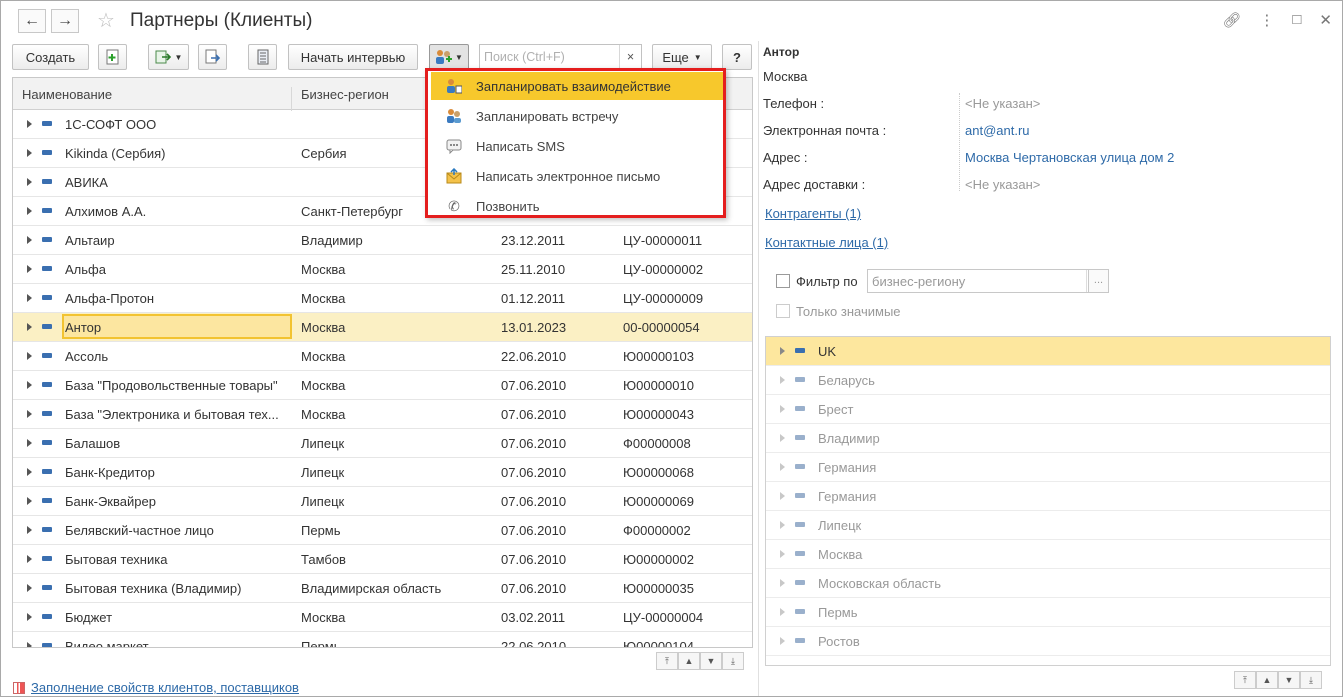  What do you see at coordinates (382, 559) in the screenshot?
I see `table-row: Бытовая техника Тамбов 07.06.2010 Ю00000002` at bounding box center [382, 559].